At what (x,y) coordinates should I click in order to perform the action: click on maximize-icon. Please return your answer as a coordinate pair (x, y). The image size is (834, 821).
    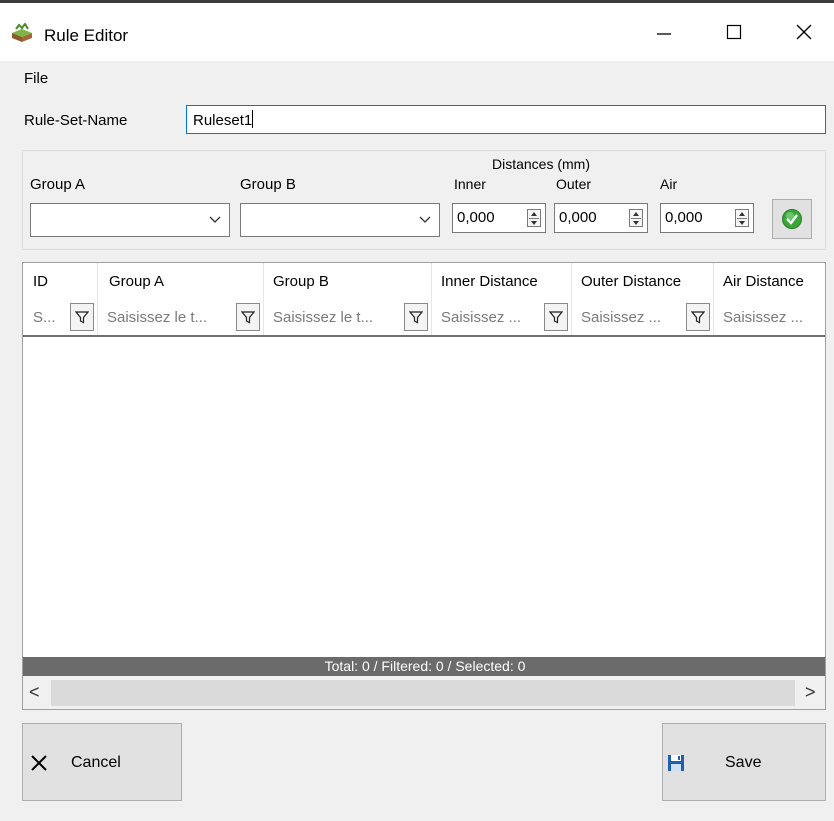
    Looking at the image, I should click on (734, 32).